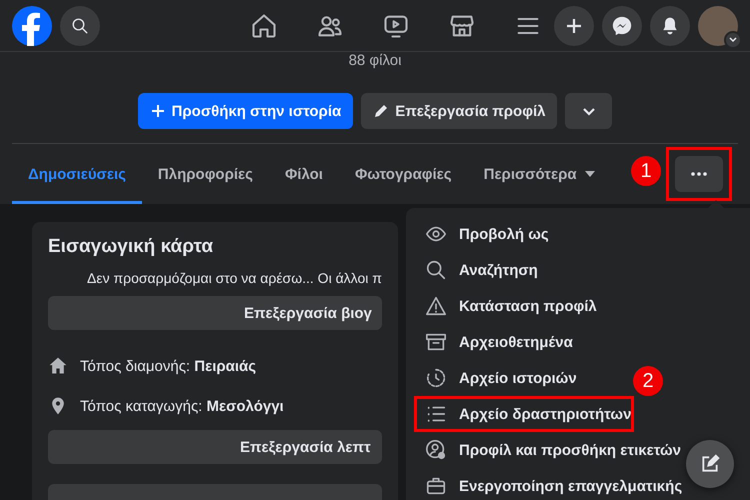 The image size is (750, 500). What do you see at coordinates (32, 26) in the screenshot?
I see `logo-icon` at bounding box center [32, 26].